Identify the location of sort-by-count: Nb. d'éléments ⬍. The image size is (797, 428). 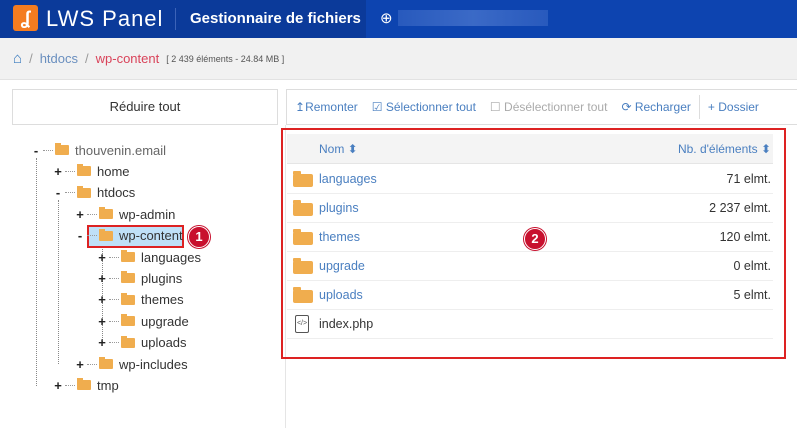
(724, 149).